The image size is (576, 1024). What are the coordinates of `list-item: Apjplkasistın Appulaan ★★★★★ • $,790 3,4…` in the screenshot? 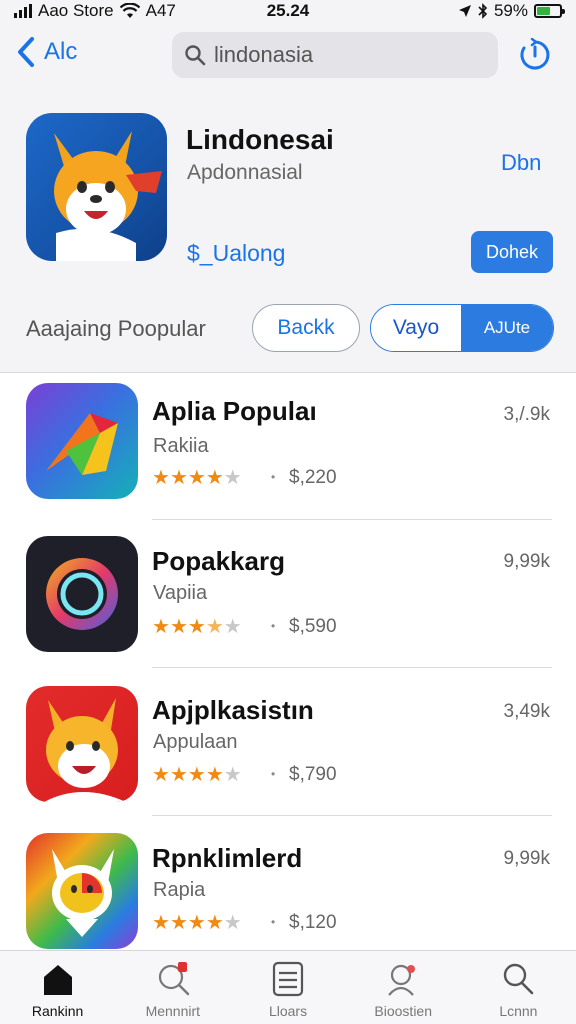 It's located at (288, 748).